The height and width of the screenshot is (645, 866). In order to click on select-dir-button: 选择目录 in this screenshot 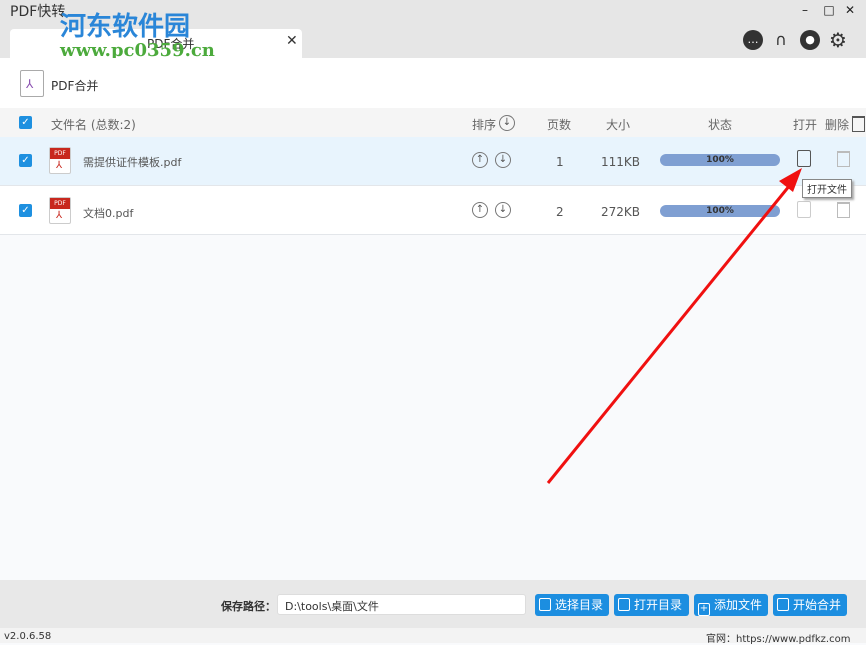, I will do `click(572, 605)`.